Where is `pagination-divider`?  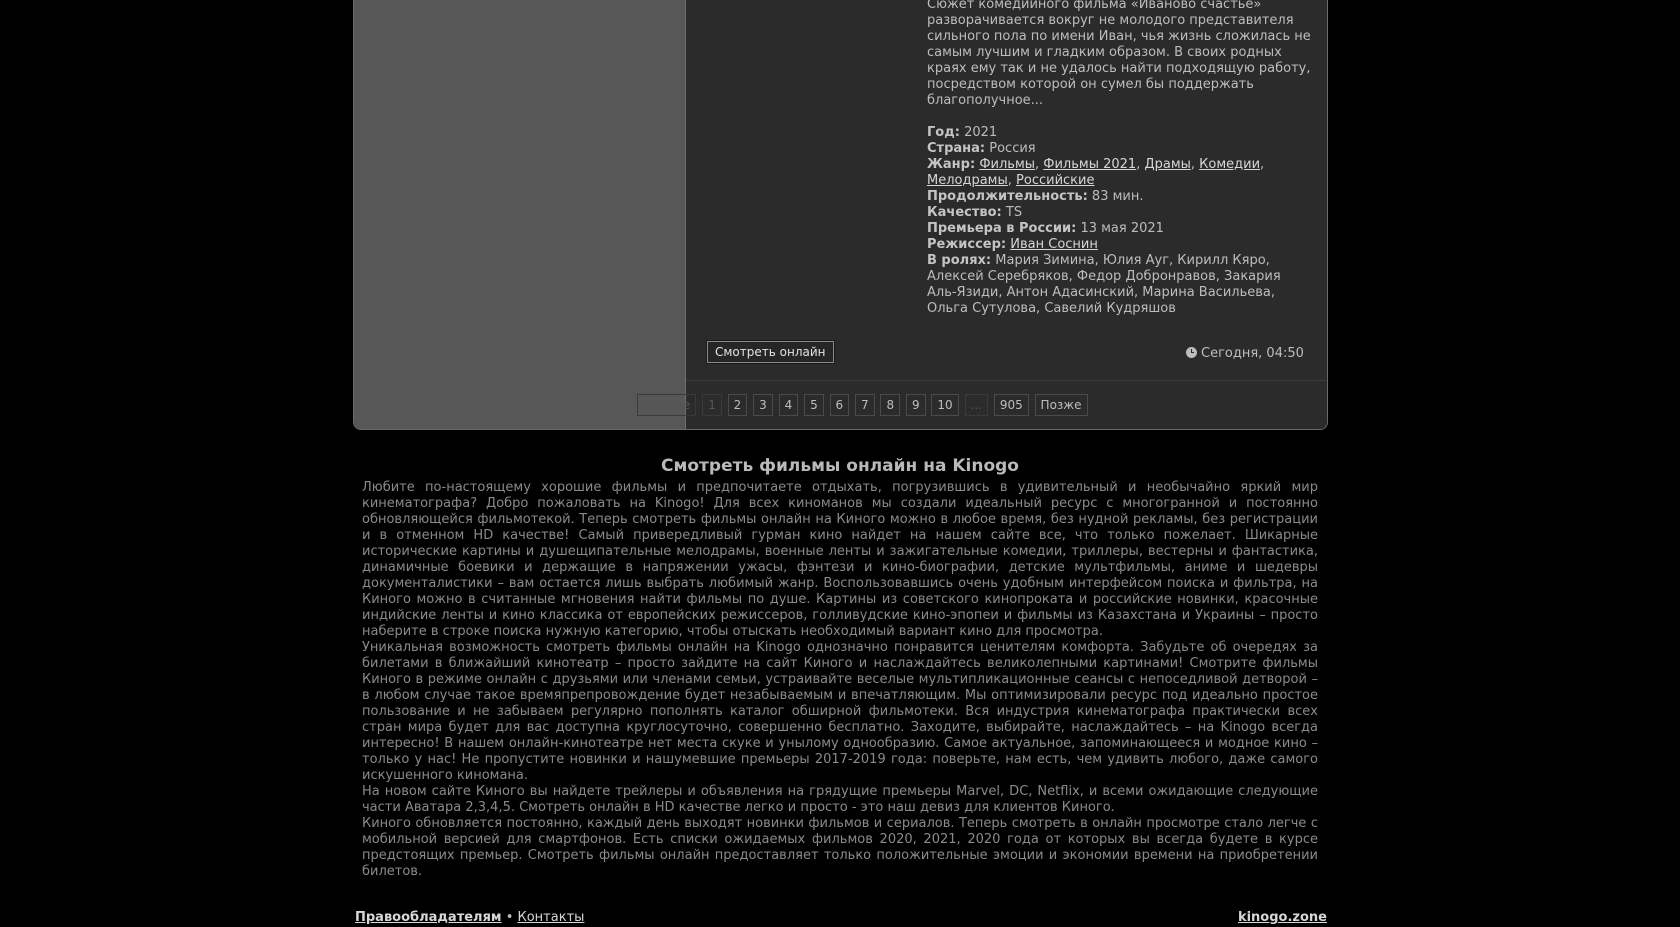
pagination-divider is located at coordinates (1006, 380).